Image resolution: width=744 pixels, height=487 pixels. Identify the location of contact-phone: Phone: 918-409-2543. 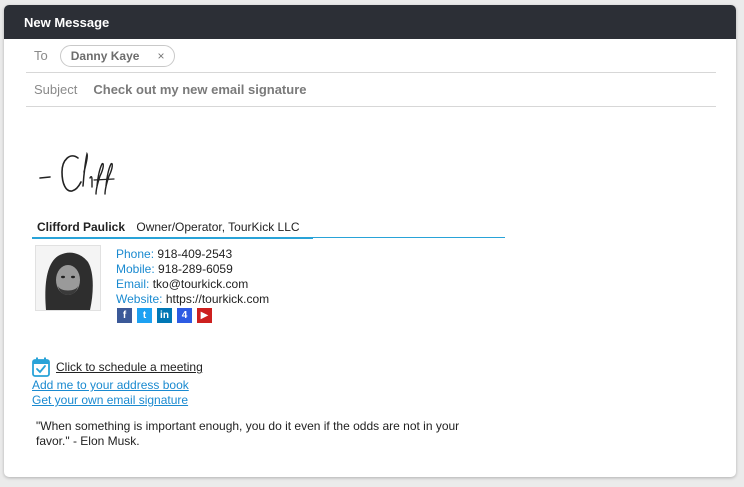
(192, 254).